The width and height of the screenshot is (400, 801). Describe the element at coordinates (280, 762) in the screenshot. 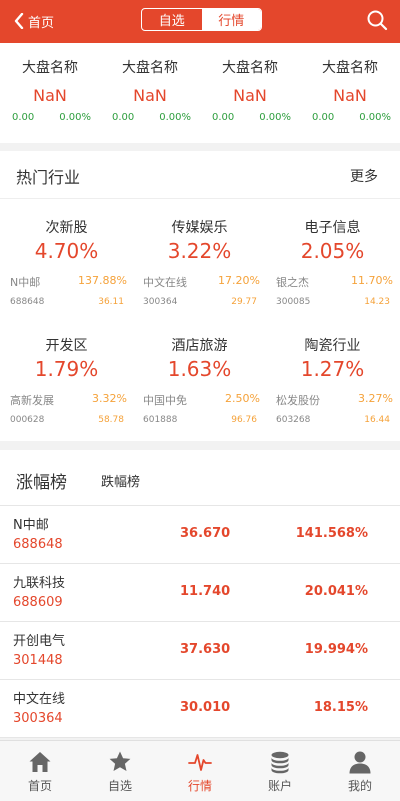

I see `coins-icon` at that location.